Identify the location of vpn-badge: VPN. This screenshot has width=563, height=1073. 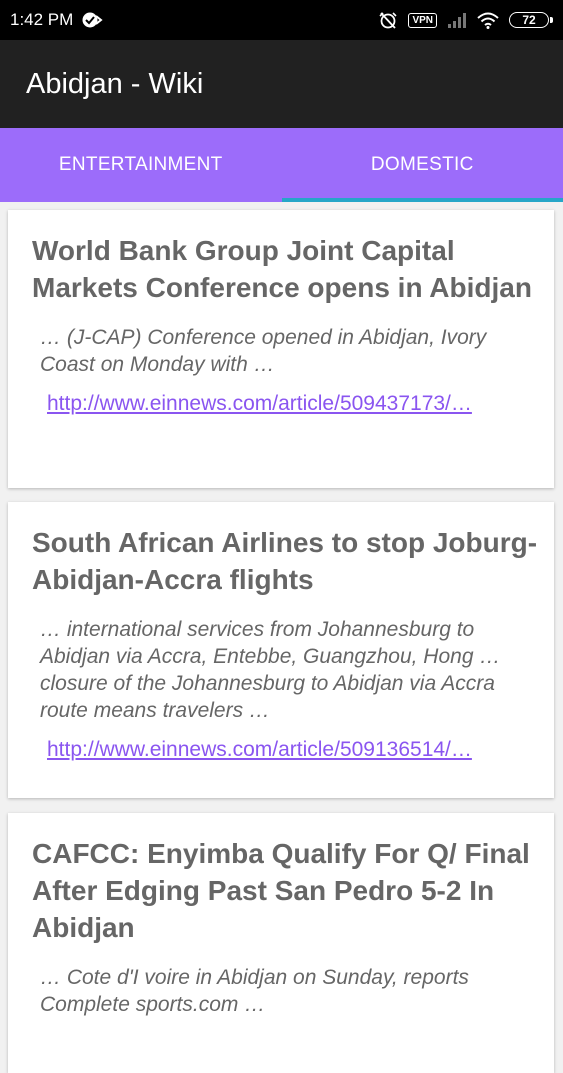
(422, 20).